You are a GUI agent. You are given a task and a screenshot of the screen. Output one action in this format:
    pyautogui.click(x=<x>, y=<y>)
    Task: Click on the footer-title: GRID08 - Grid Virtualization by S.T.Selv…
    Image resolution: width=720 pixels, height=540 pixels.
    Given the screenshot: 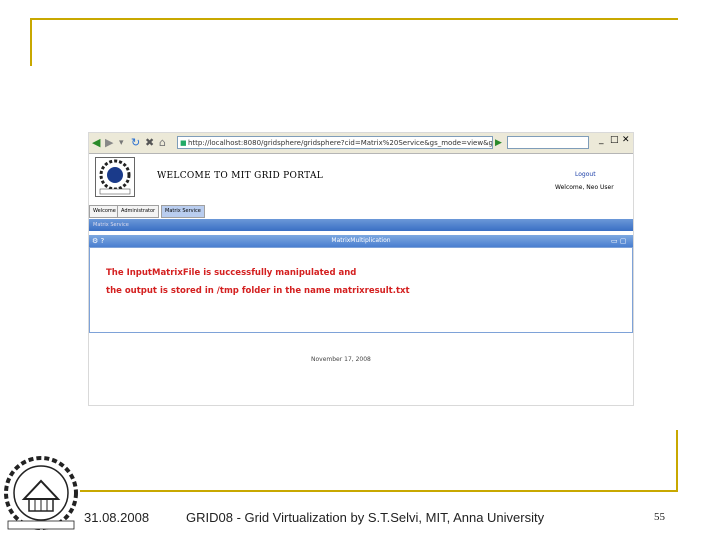 What is the action you would take?
    pyautogui.click(x=365, y=517)
    